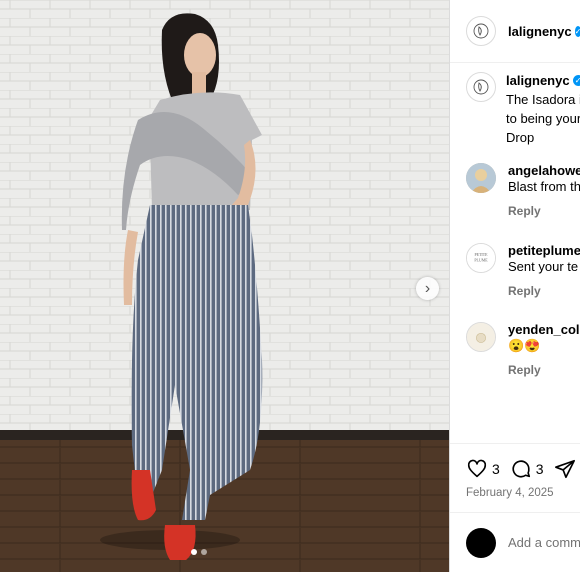 The height and width of the screenshot is (580, 580). I want to click on caption-line: to being your, so click(543, 118).